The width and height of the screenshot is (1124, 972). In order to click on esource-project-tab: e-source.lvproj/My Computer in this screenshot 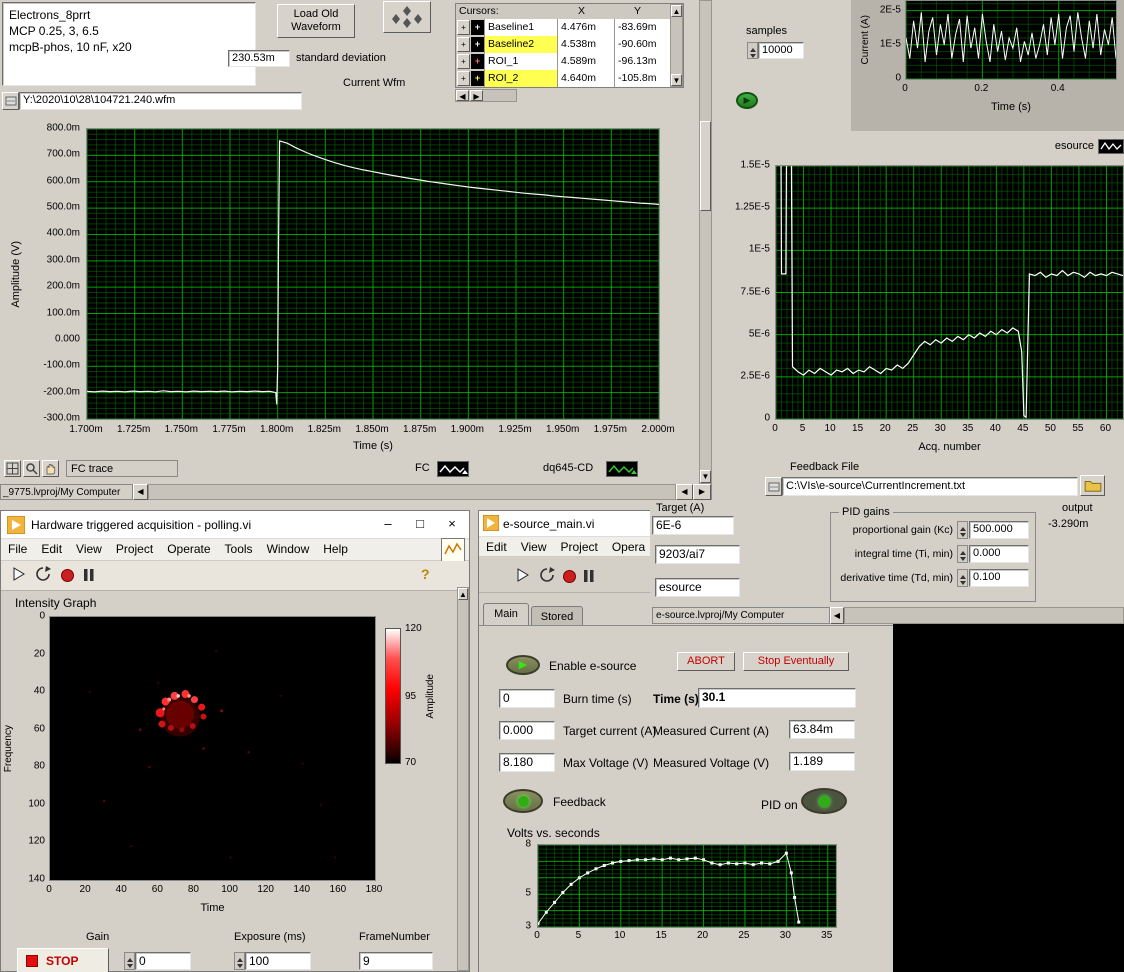, I will do `click(741, 615)`.